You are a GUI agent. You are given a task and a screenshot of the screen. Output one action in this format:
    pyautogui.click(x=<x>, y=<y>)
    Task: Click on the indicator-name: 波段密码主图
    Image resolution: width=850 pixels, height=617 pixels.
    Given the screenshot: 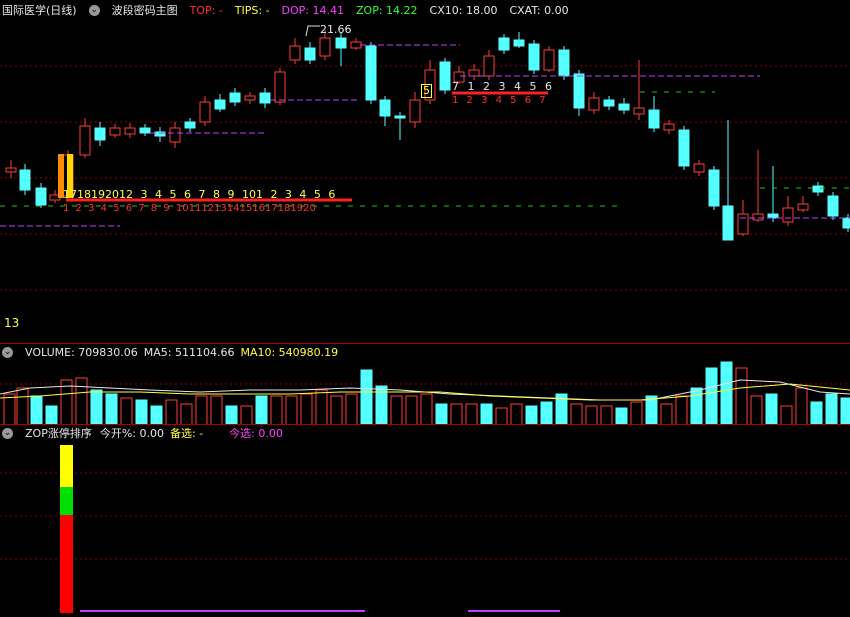 What is the action you would take?
    pyautogui.click(x=145, y=10)
    